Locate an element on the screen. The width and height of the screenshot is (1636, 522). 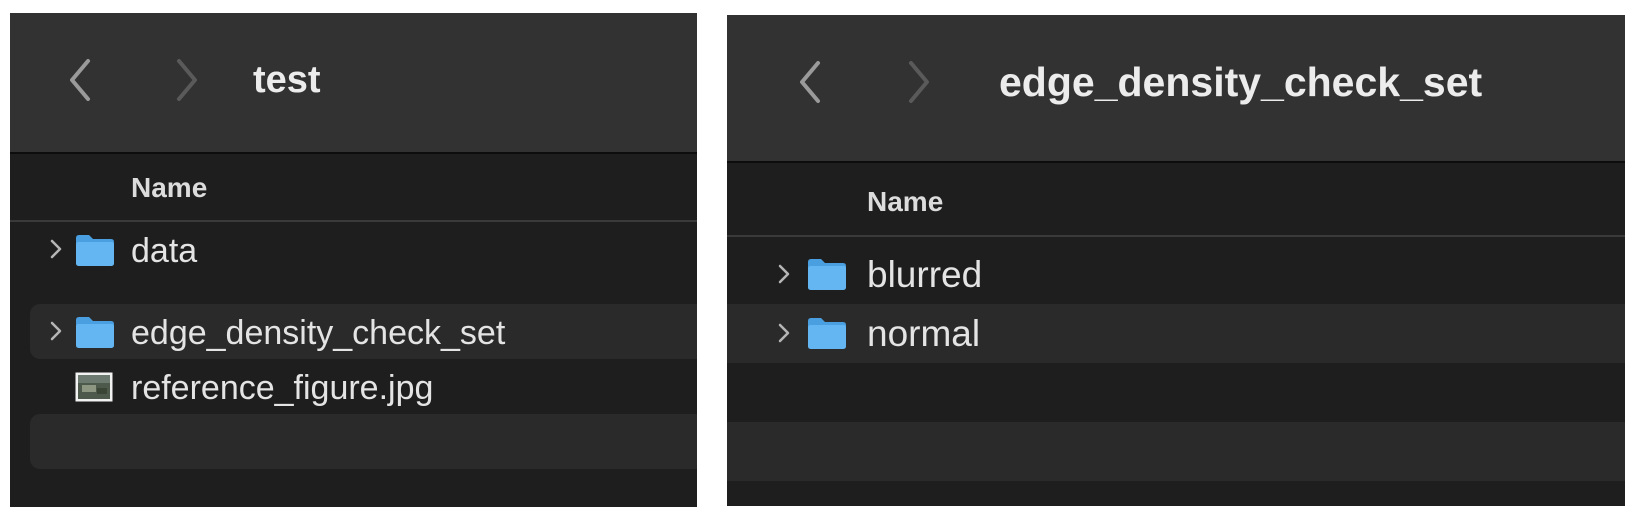
list-item-reference-figure: reference_figure.jpg is located at coordinates (353, 386).